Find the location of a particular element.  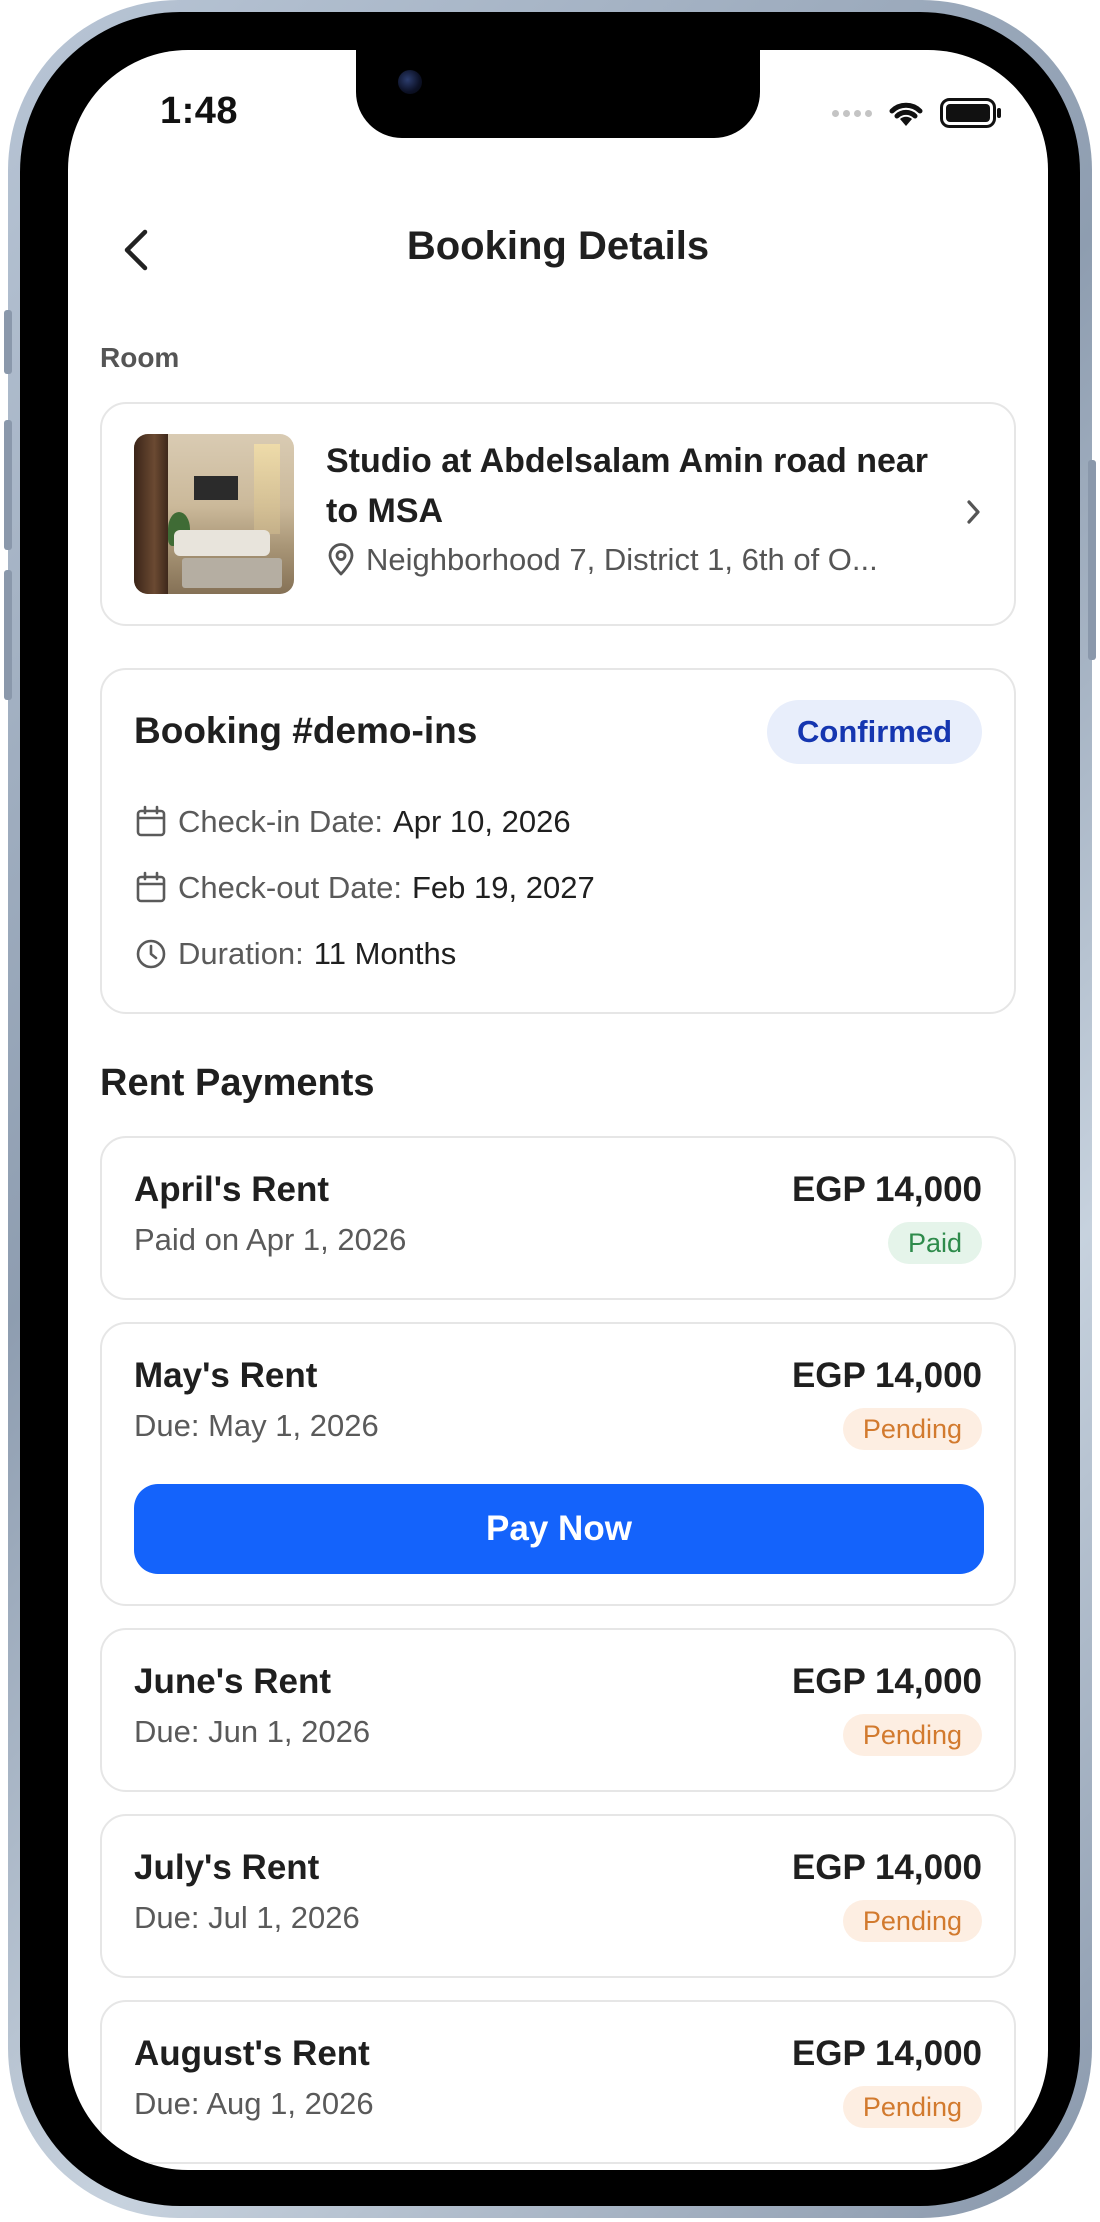

checkin-value: Apr 10, 2026 is located at coordinates (482, 821).